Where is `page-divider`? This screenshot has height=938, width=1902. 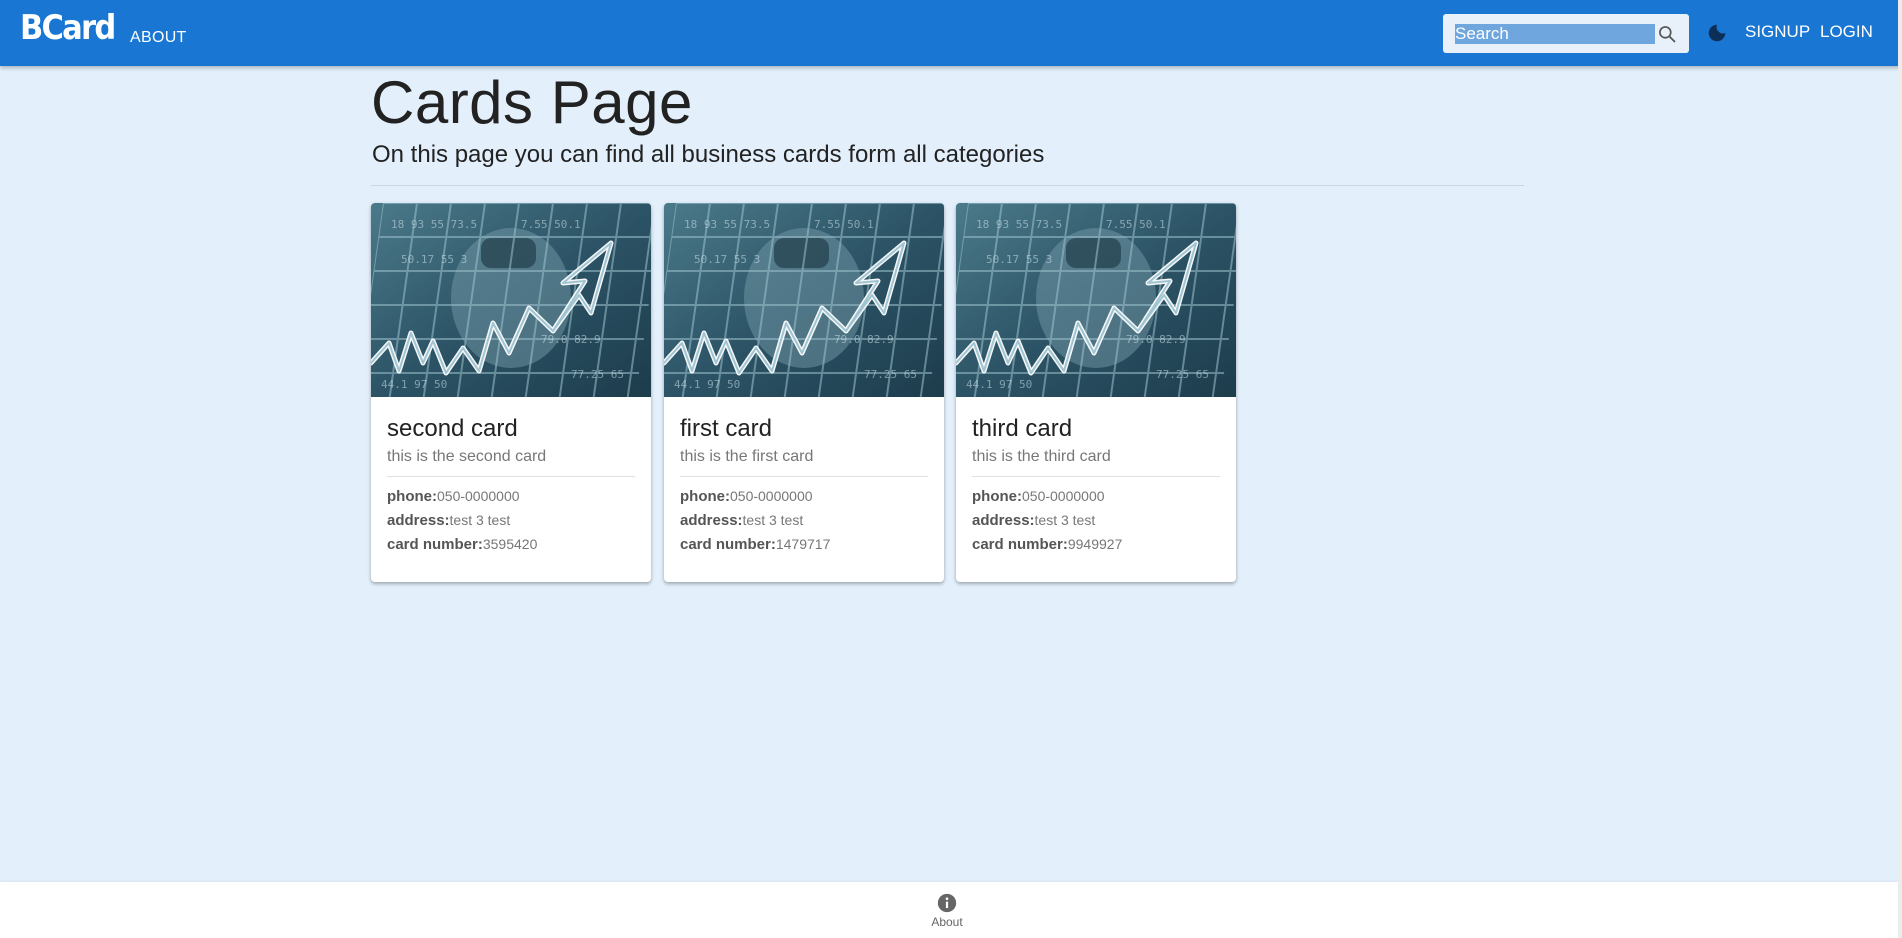
page-divider is located at coordinates (947, 185).